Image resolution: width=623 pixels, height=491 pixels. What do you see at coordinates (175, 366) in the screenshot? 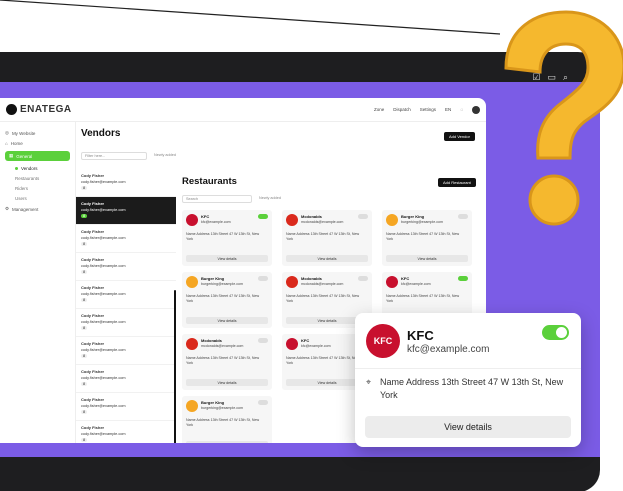
I see `vendor-scrollbar` at bounding box center [175, 366].